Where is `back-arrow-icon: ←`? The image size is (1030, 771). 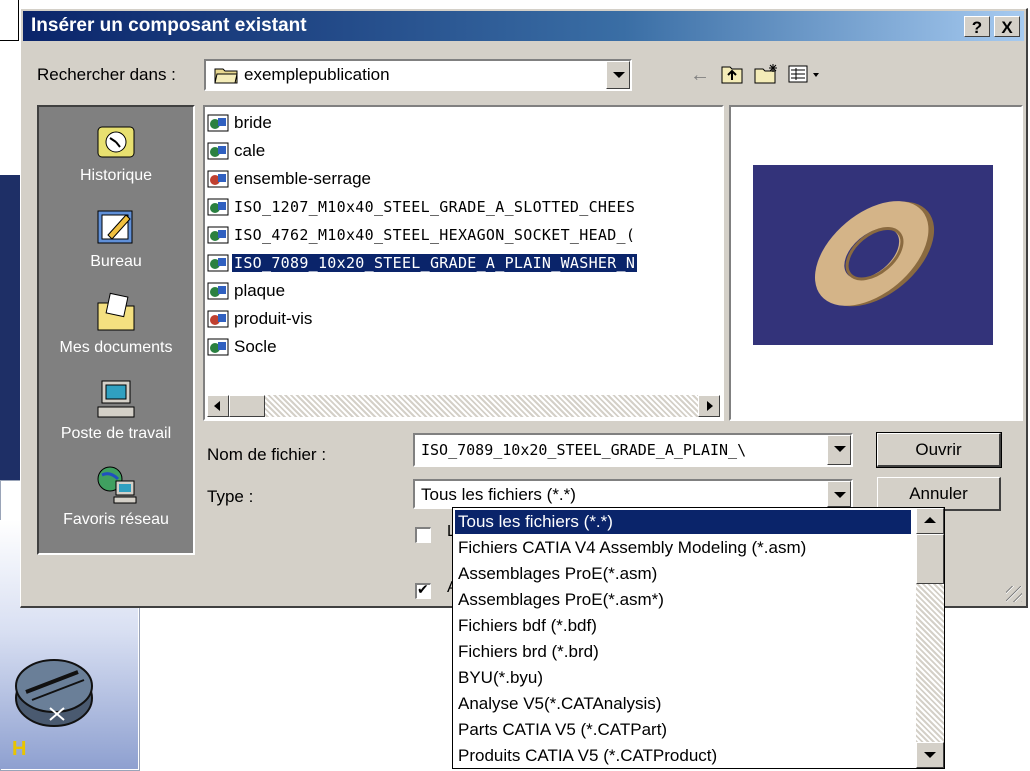
back-arrow-icon: ← is located at coordinates (700, 75).